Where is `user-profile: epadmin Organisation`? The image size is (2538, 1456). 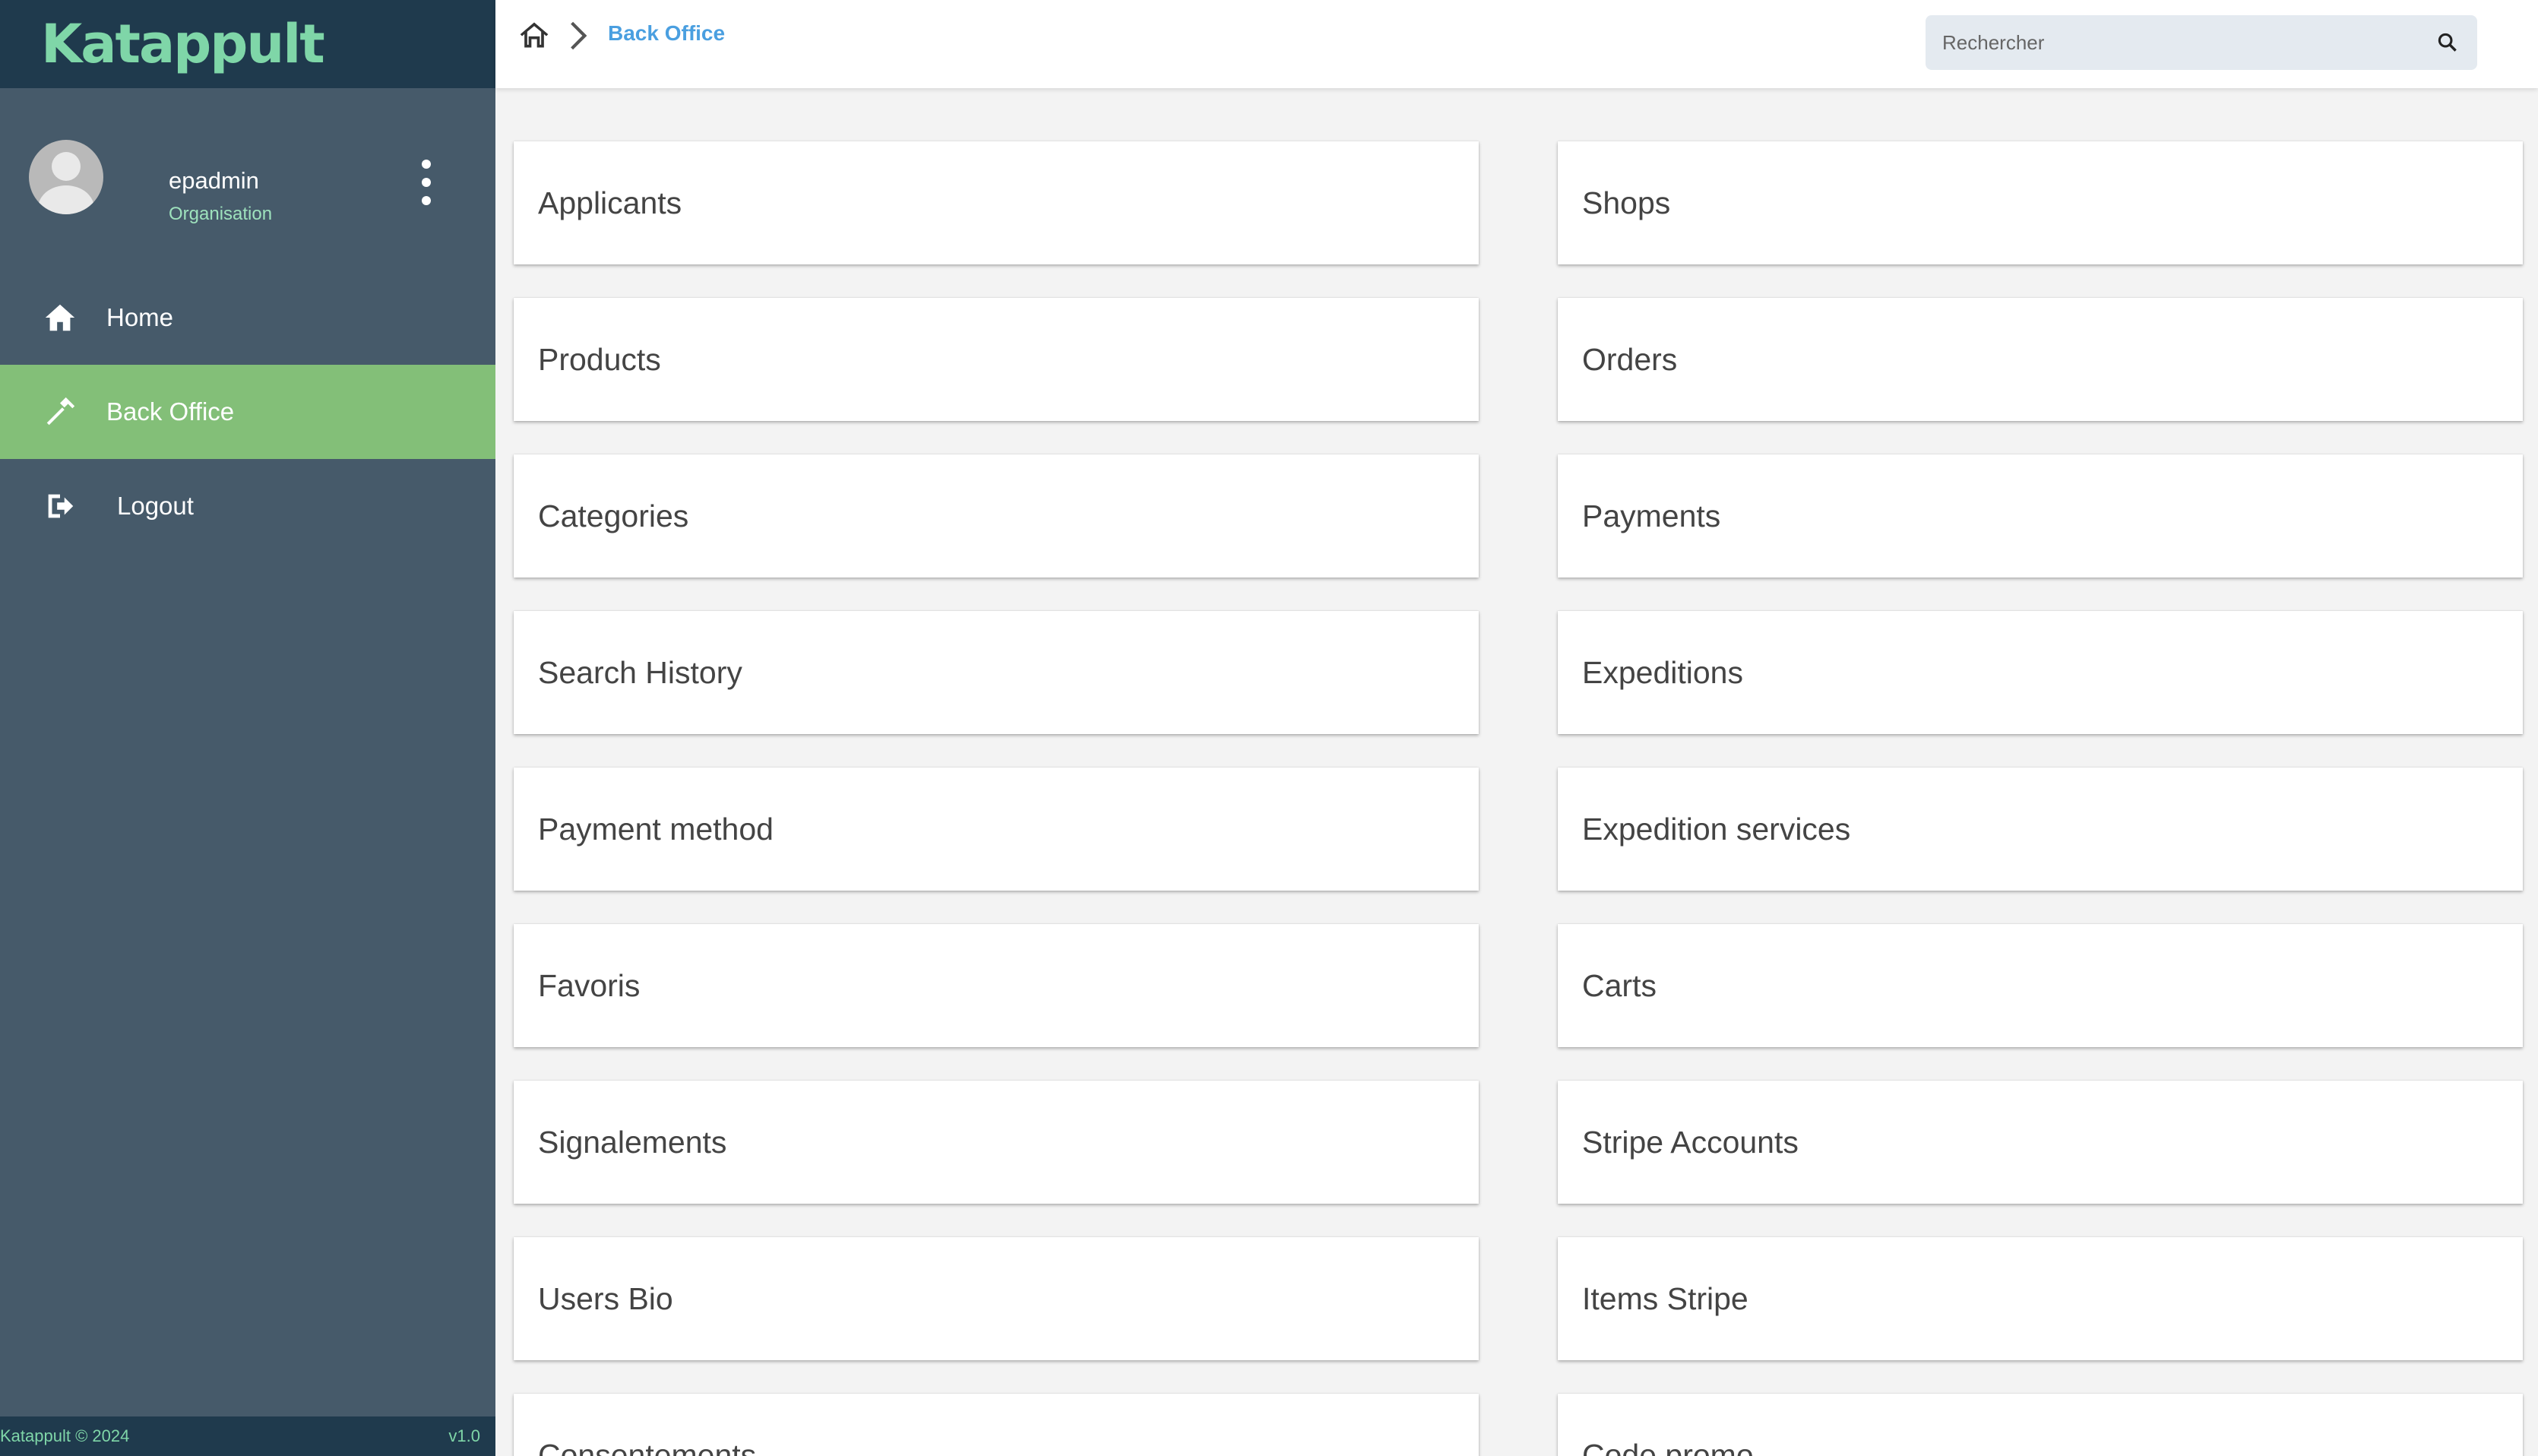
user-profile: epadmin Organisation is located at coordinates (248, 182).